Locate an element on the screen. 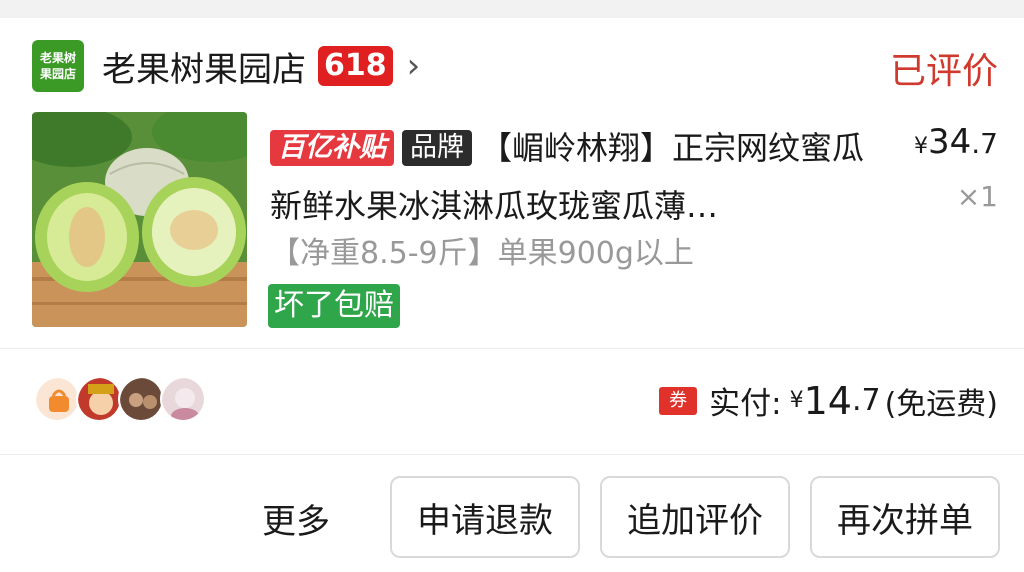 Image resolution: width=1024 pixels, height=572 pixels. paid-integer: 14 is located at coordinates (827, 400).